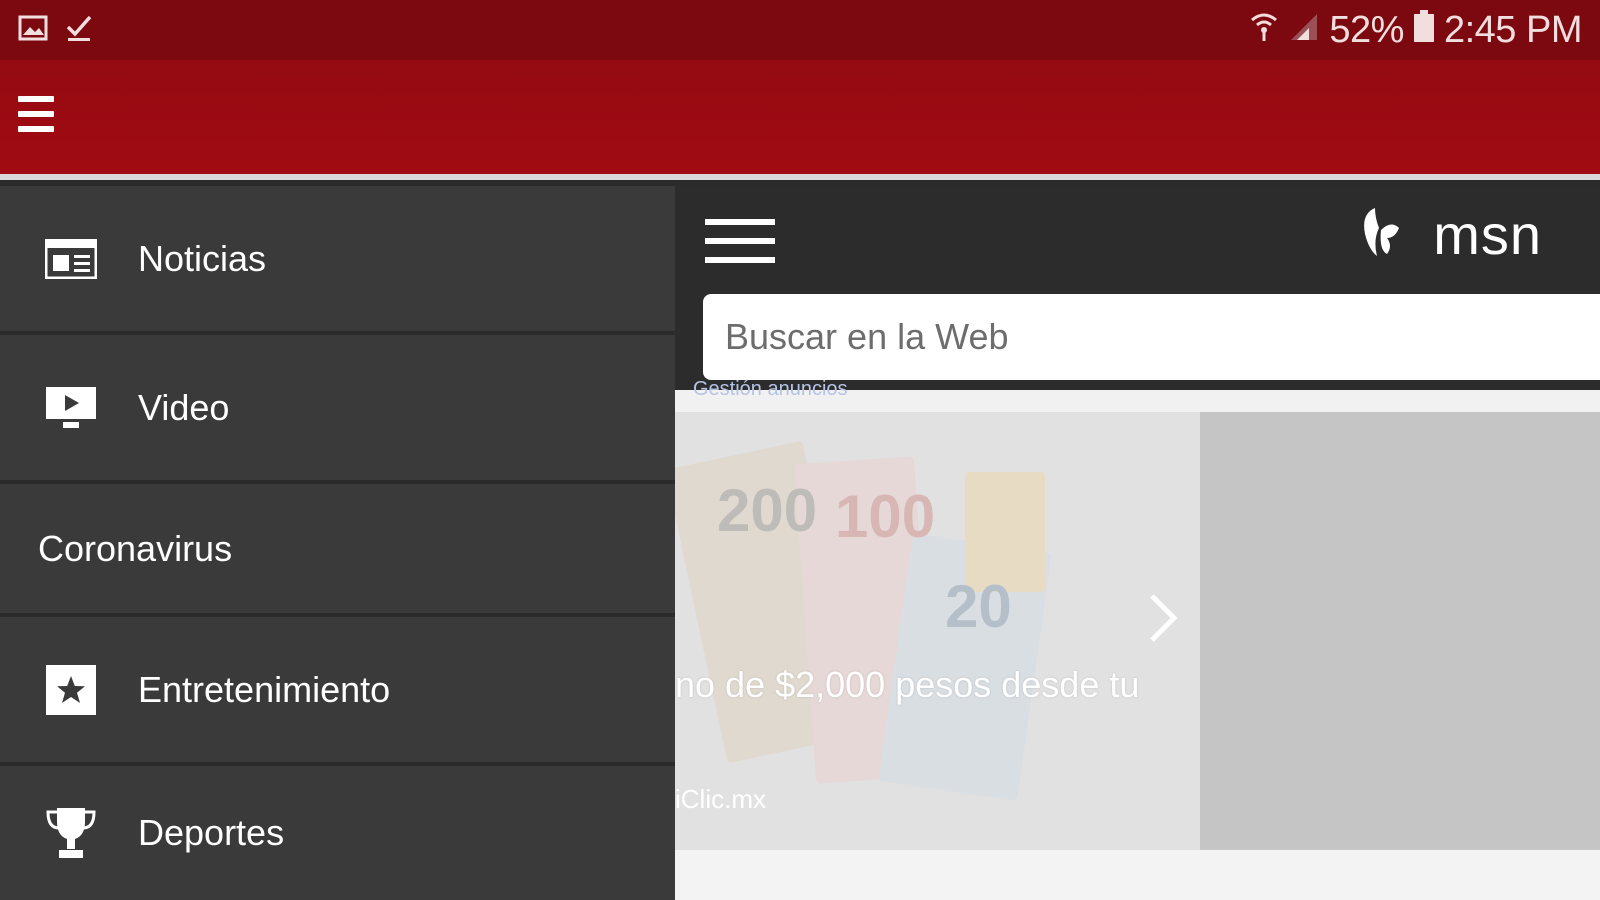  Describe the element at coordinates (1137, 288) in the screenshot. I see `msn-header: msn Buscar en la Web` at that location.